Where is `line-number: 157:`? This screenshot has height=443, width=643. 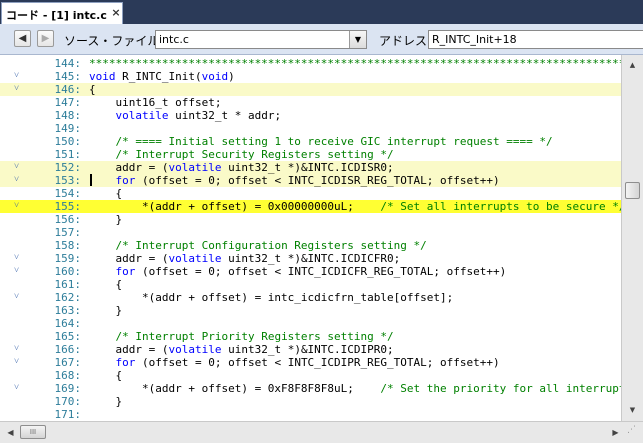
line-number: 157: is located at coordinates (68, 232).